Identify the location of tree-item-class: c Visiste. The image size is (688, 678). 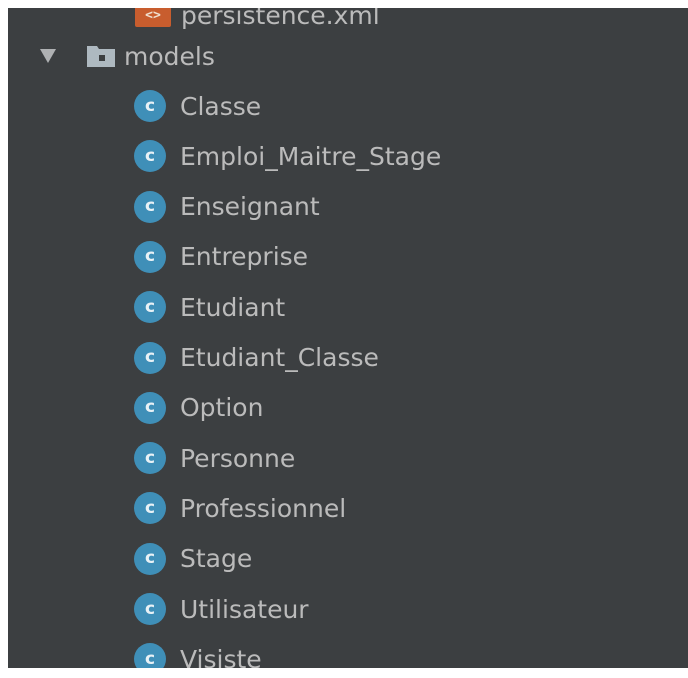
(198, 651).